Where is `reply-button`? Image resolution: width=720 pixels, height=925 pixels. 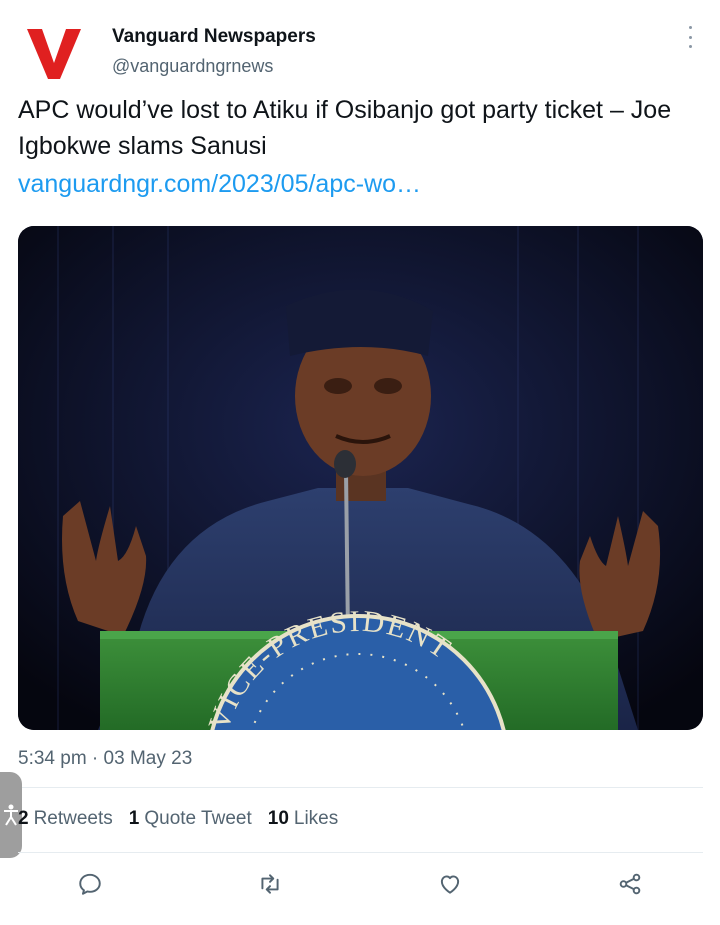 reply-button is located at coordinates (90, 884).